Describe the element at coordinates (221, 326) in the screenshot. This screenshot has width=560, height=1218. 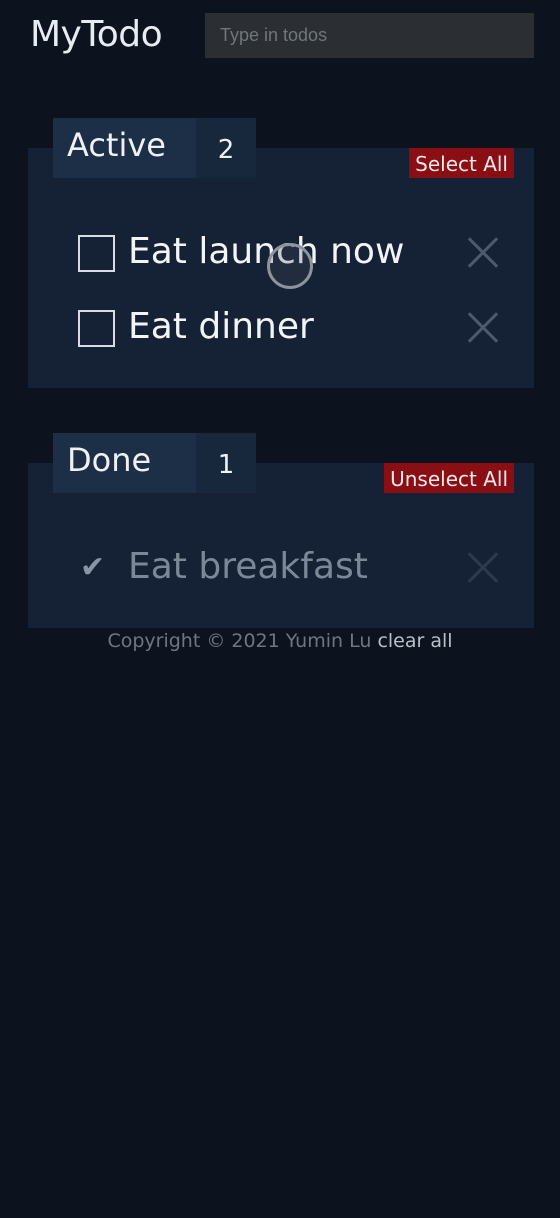
I see `todo-text: Eat dinner` at that location.